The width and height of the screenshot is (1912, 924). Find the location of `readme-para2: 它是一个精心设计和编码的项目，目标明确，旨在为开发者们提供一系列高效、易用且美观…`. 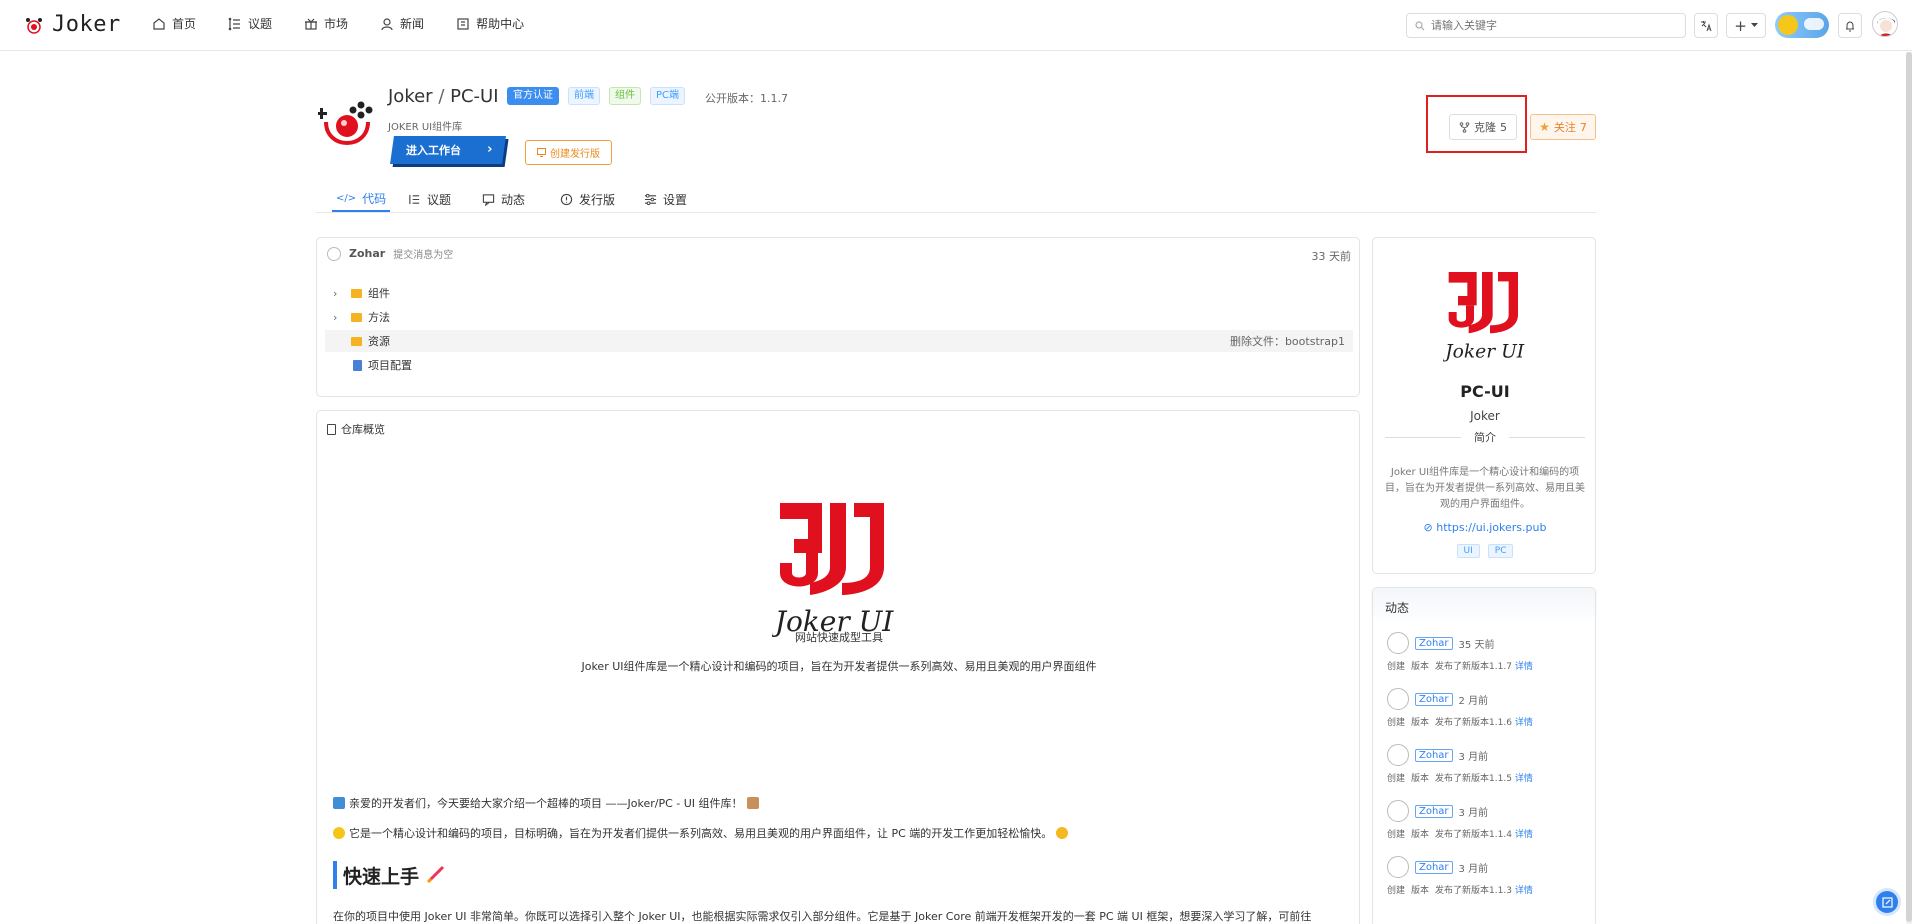

readme-para2: 它是一个精心设计和编码的项目，目标明确，旨在为开发者们提供一系列高效、易用且美观… is located at coordinates (701, 833).